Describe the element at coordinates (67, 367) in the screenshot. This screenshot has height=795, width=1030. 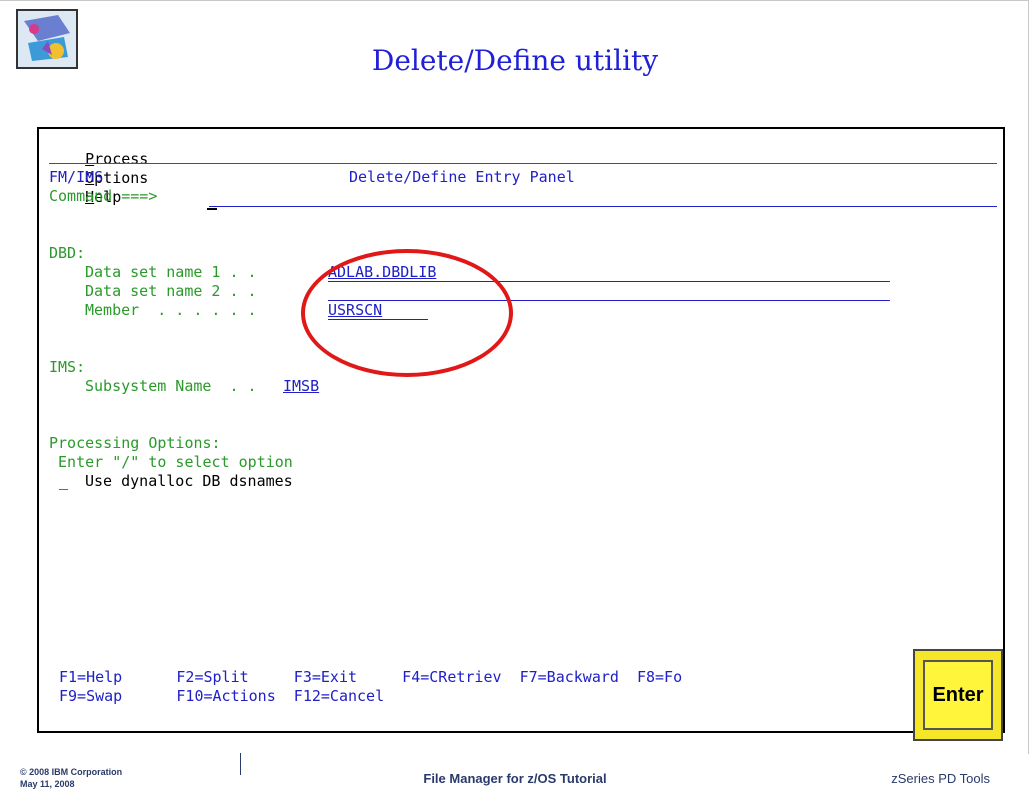
I see `ims-section-label: IMS:` at that location.